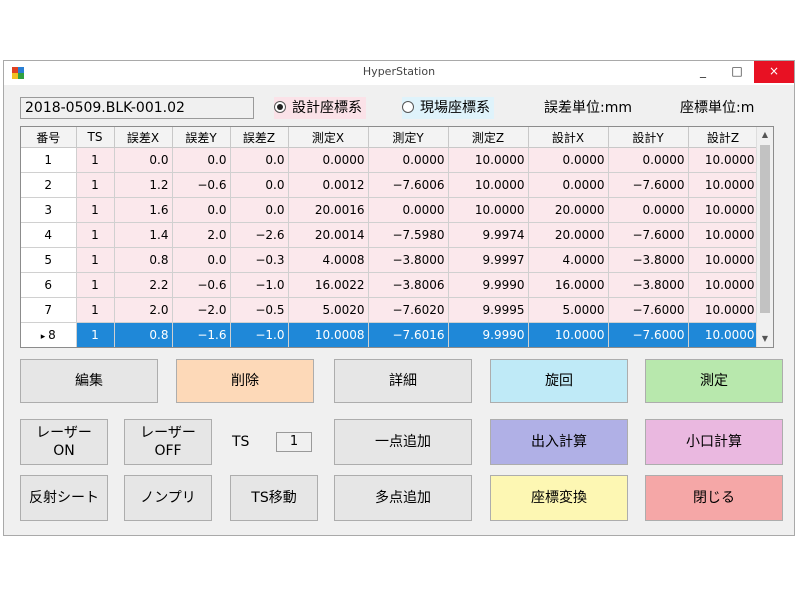 This screenshot has height=600, width=800. Describe the element at coordinates (408, 137) in the screenshot. I see `column-header: 測定Y` at that location.